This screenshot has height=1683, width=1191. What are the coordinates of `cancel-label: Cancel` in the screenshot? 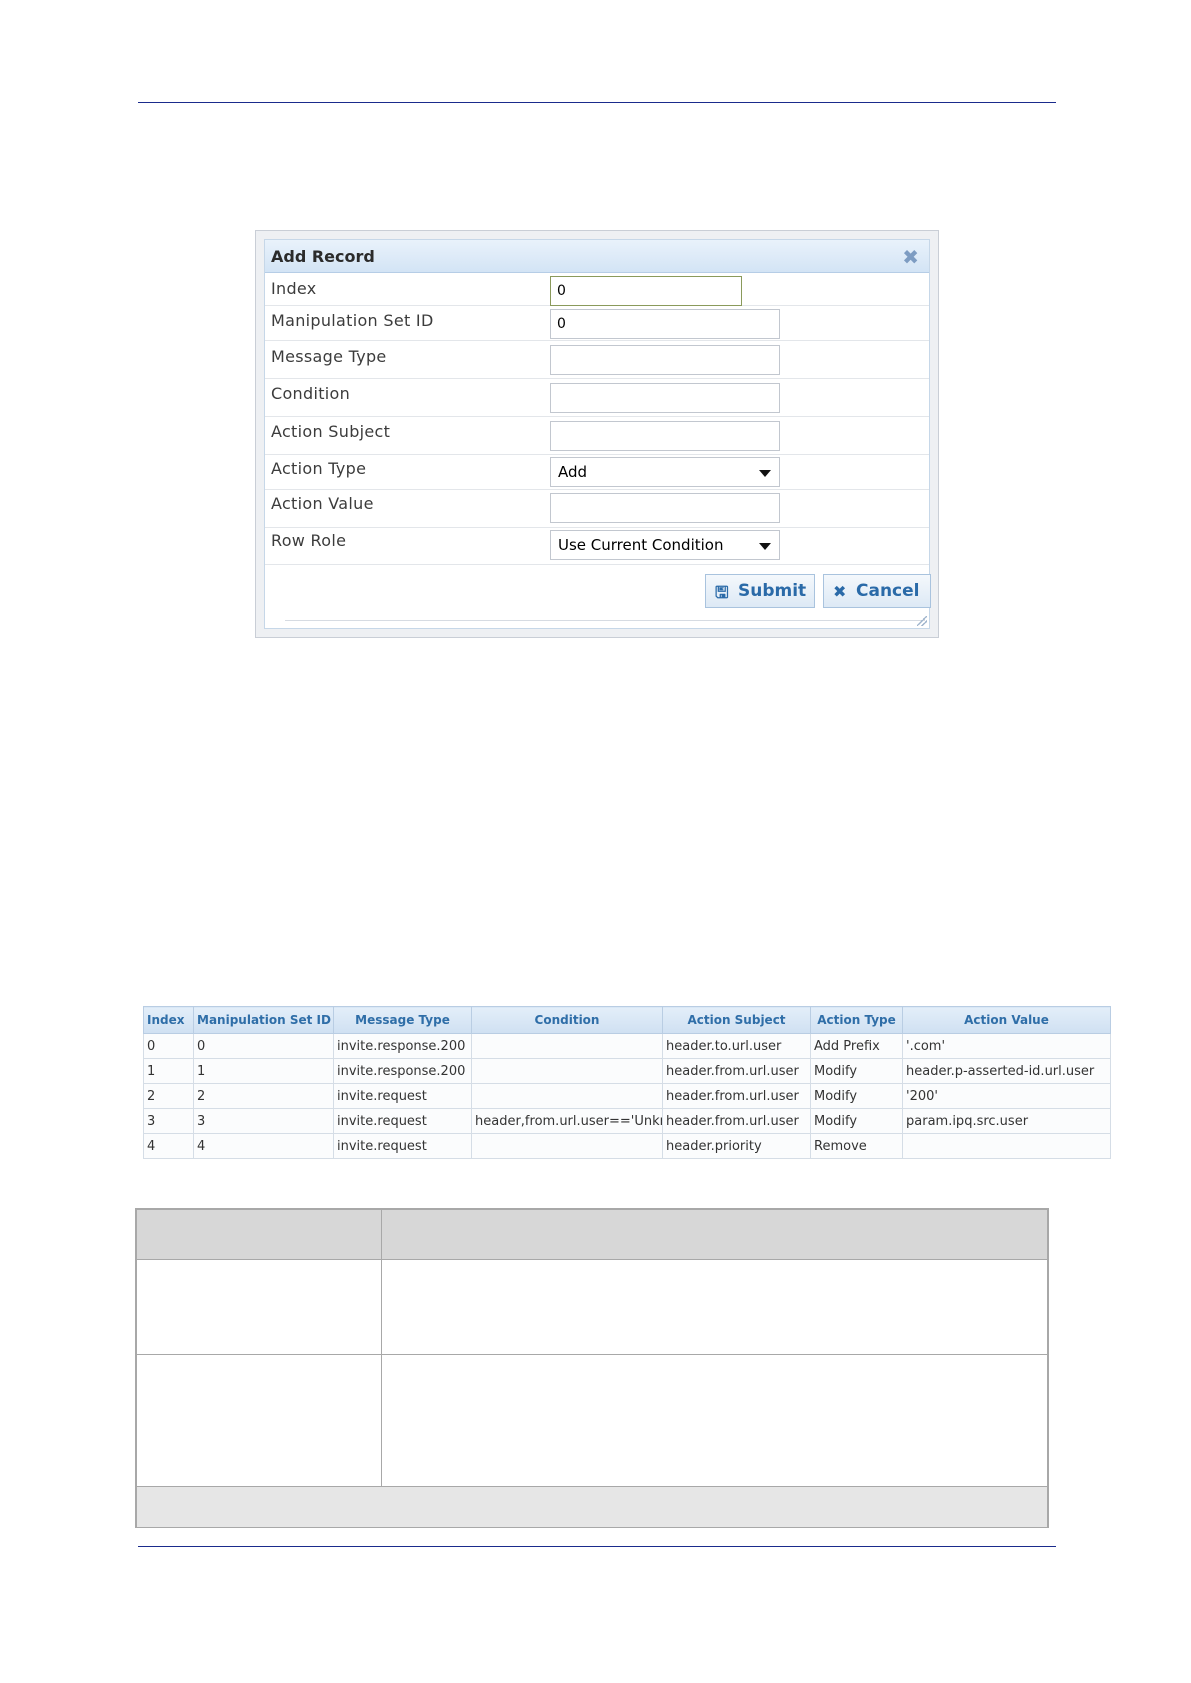 It's located at (888, 591).